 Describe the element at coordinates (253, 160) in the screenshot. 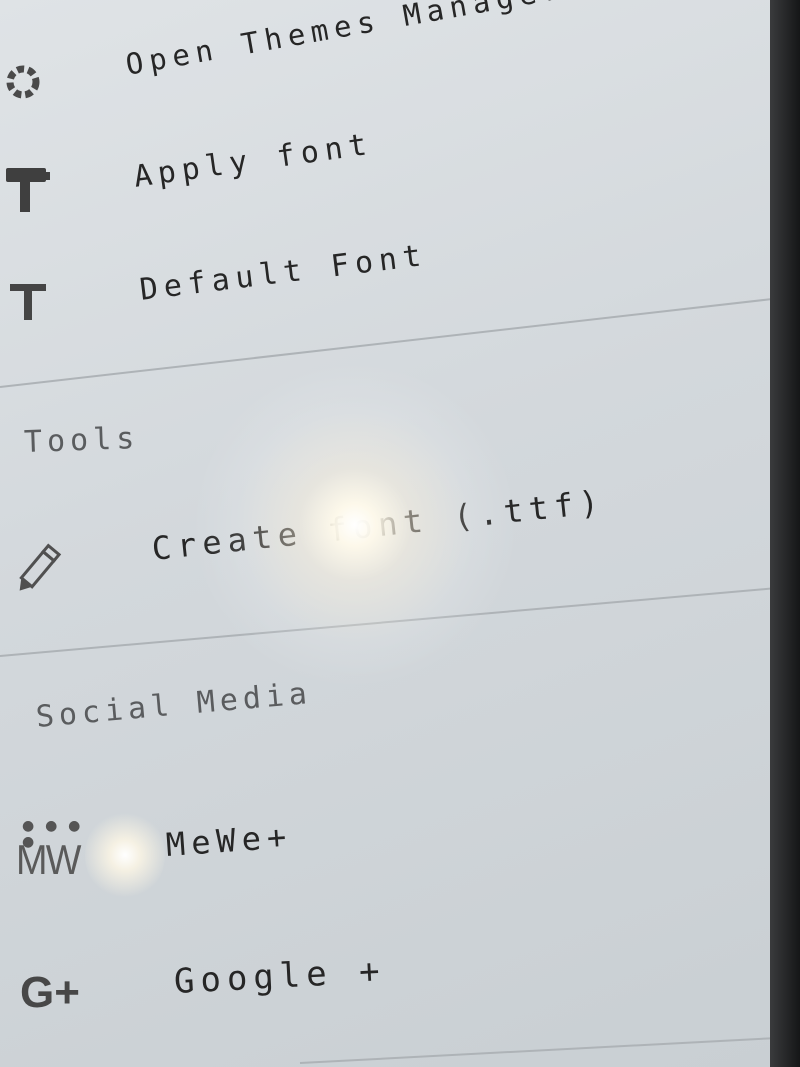

I see `menu-item-label: Apply font` at that location.